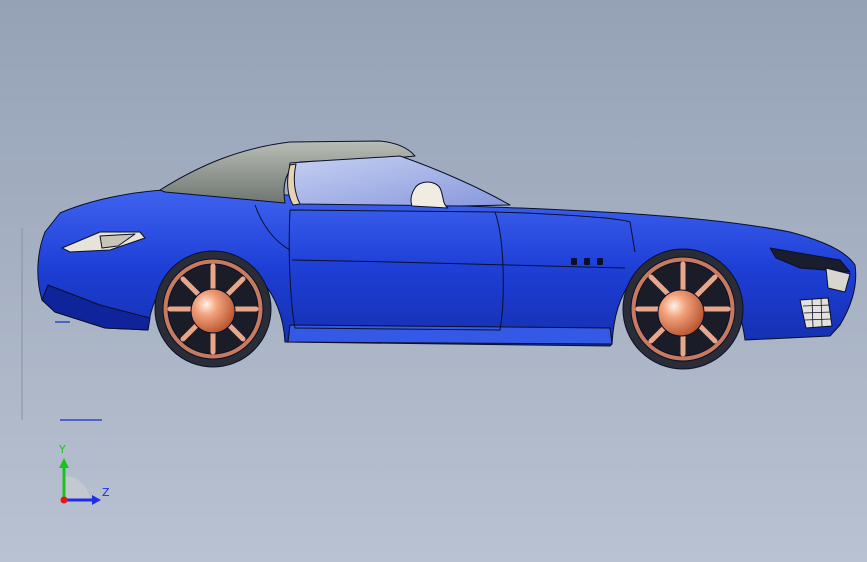 The height and width of the screenshot is (562, 867). What do you see at coordinates (587, 261) in the screenshot?
I see `side-vents` at bounding box center [587, 261].